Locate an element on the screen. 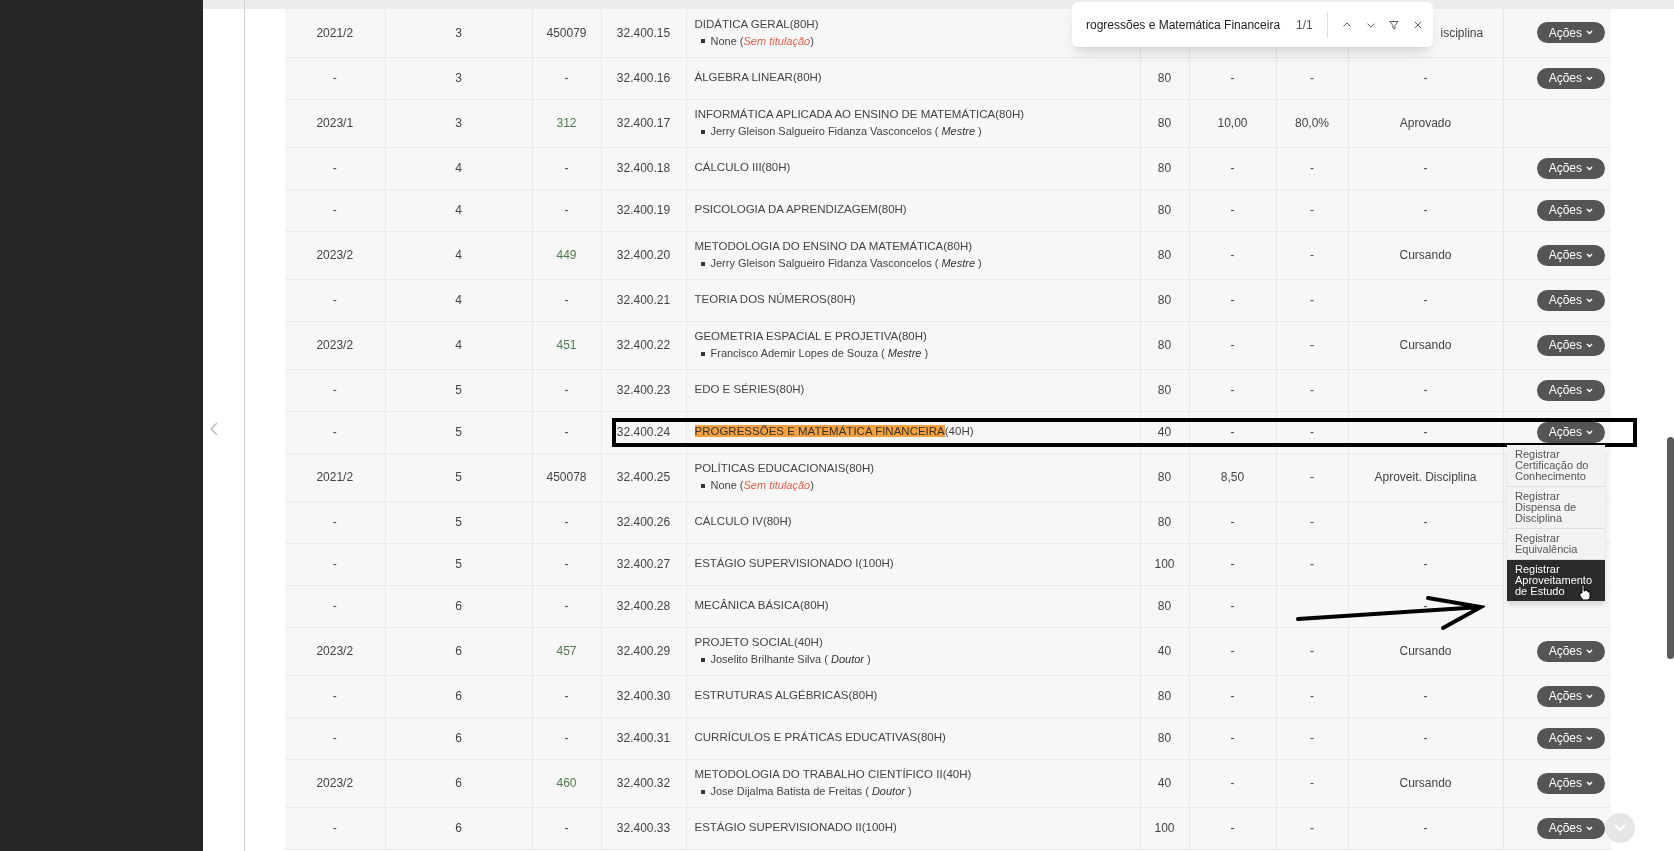 The width and height of the screenshot is (1674, 851). menu-item: Registrar Dispensa de Disciplina is located at coordinates (1556, 508).